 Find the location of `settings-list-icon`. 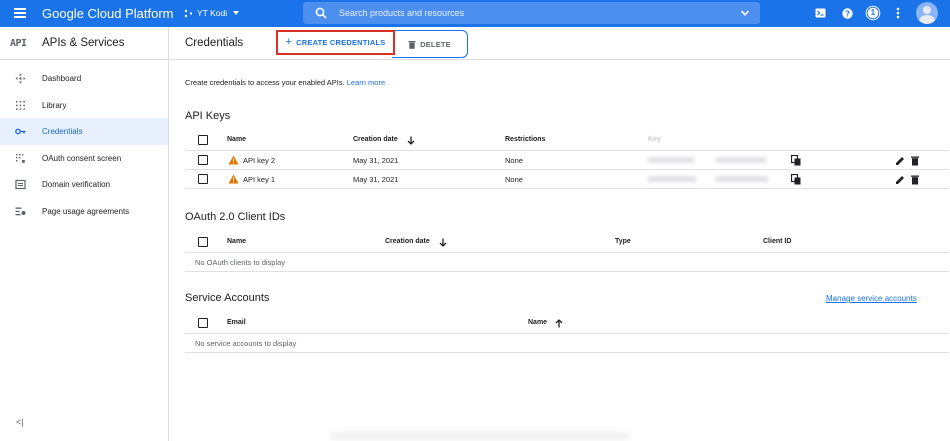

settings-list-icon is located at coordinates (20, 211).